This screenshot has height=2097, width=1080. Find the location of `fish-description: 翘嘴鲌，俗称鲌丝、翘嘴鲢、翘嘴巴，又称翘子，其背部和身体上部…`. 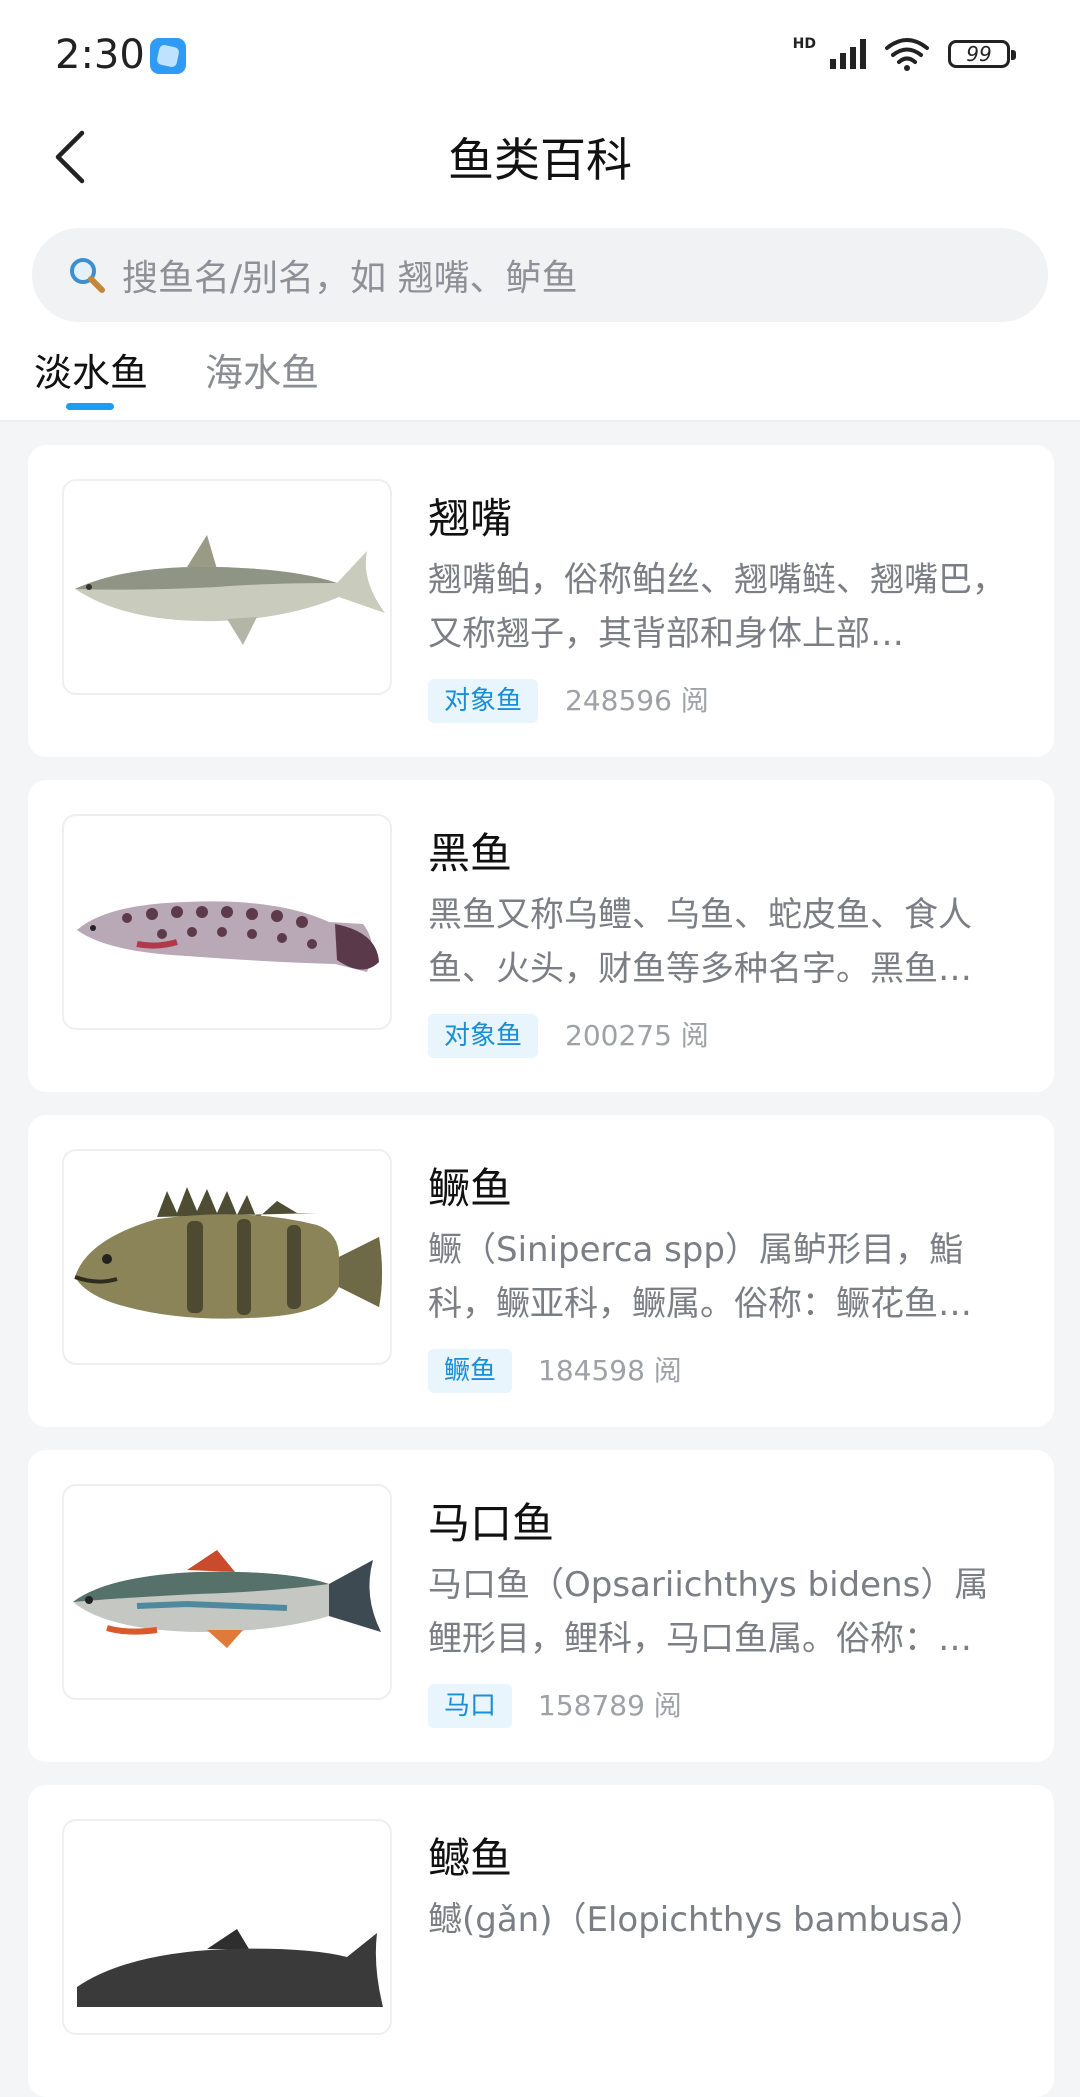

fish-description: 翘嘴鲌，俗称鲌丝、翘嘴鲢、翘嘴巴，又称翘子，其背部和身体上部… is located at coordinates (717, 607).